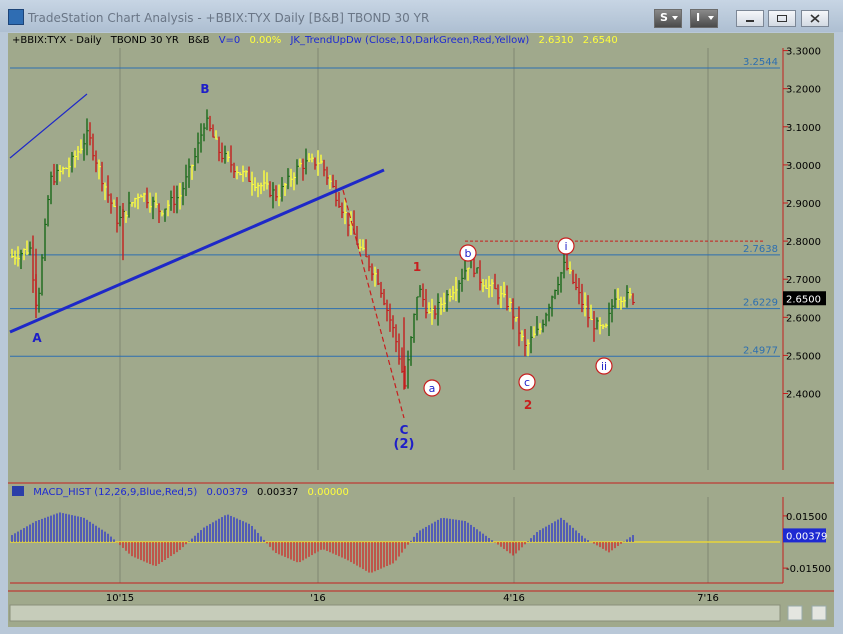  What do you see at coordinates (37, 338) in the screenshot?
I see `wave-label-A: A` at bounding box center [37, 338].